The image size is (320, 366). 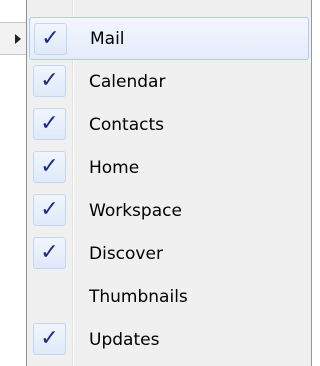 What do you see at coordinates (169, 253) in the screenshot?
I see `menu-item-discover: ✓ Discover` at bounding box center [169, 253].